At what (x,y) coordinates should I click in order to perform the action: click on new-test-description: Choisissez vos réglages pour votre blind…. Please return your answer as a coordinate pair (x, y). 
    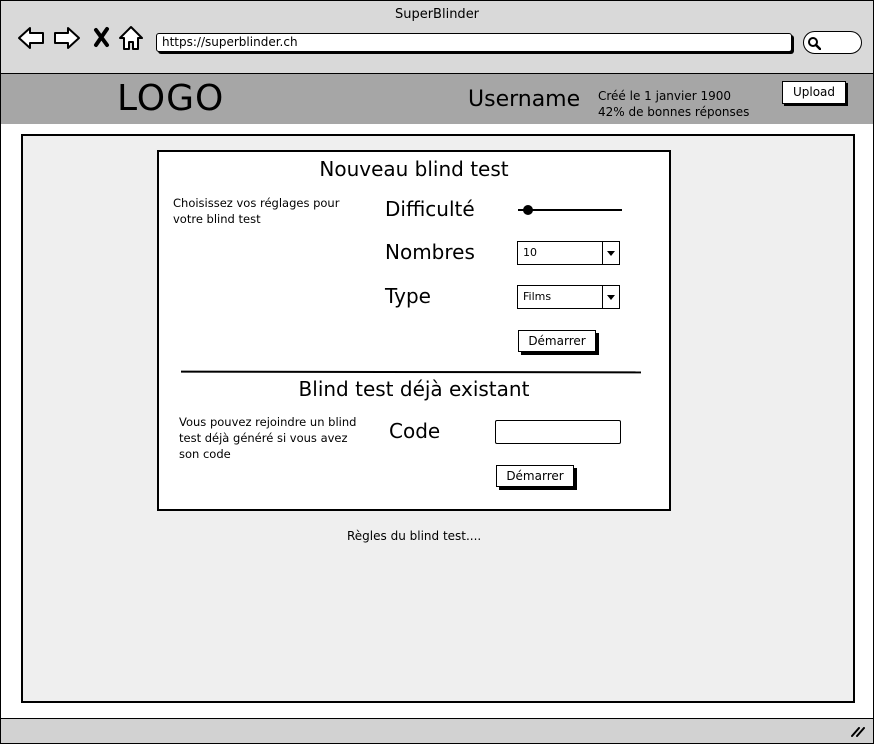
    Looking at the image, I should click on (256, 211).